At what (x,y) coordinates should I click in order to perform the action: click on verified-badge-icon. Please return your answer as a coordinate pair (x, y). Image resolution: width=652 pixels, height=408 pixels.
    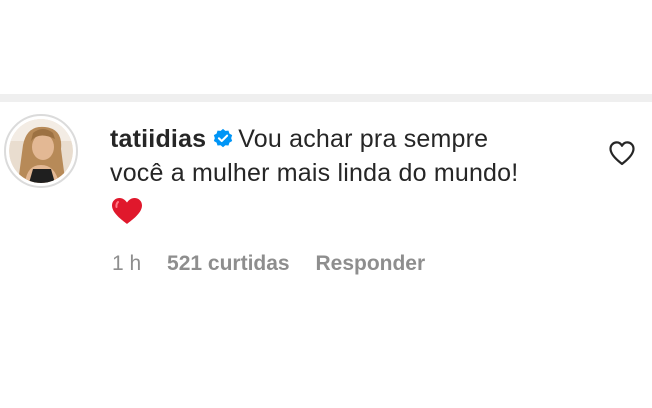
    Looking at the image, I should click on (223, 138).